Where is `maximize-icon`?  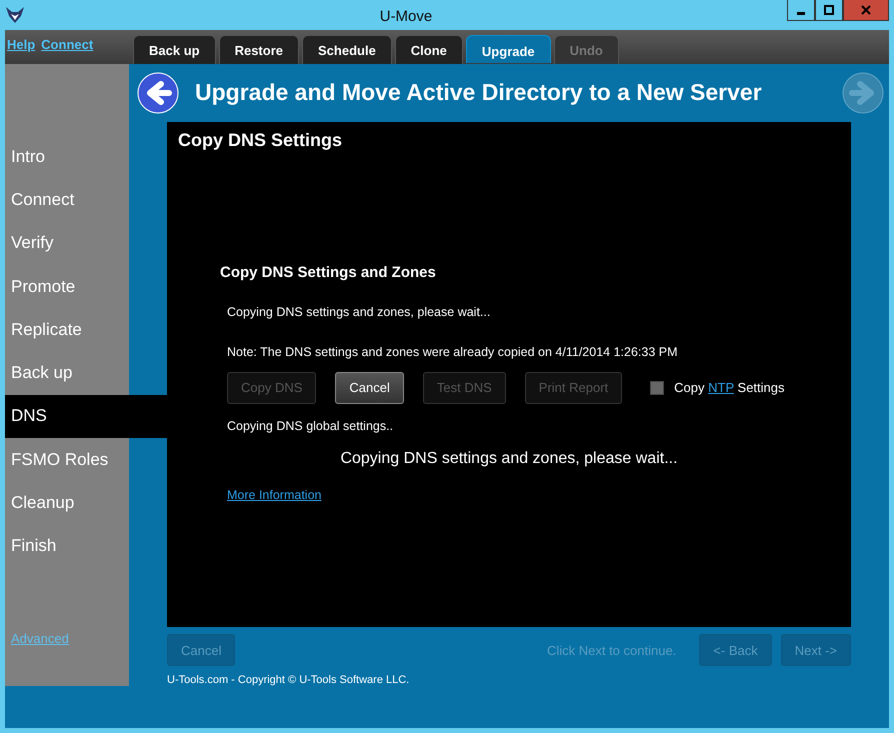
maximize-icon is located at coordinates (829, 10).